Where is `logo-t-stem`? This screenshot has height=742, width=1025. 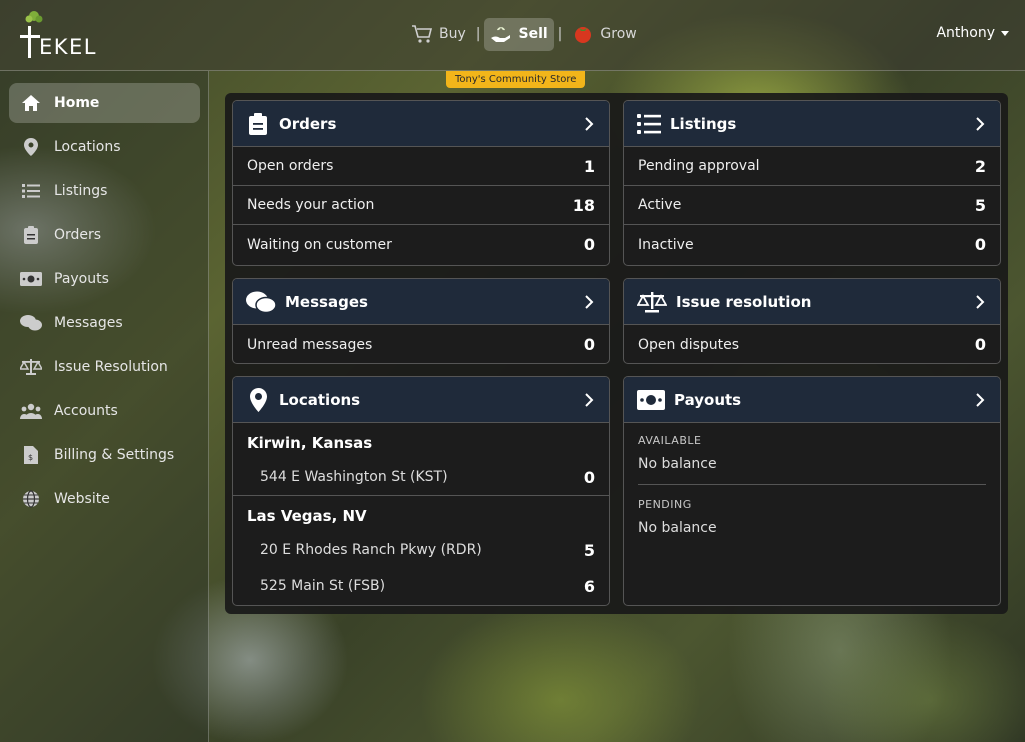
logo-t-stem is located at coordinates (29, 42).